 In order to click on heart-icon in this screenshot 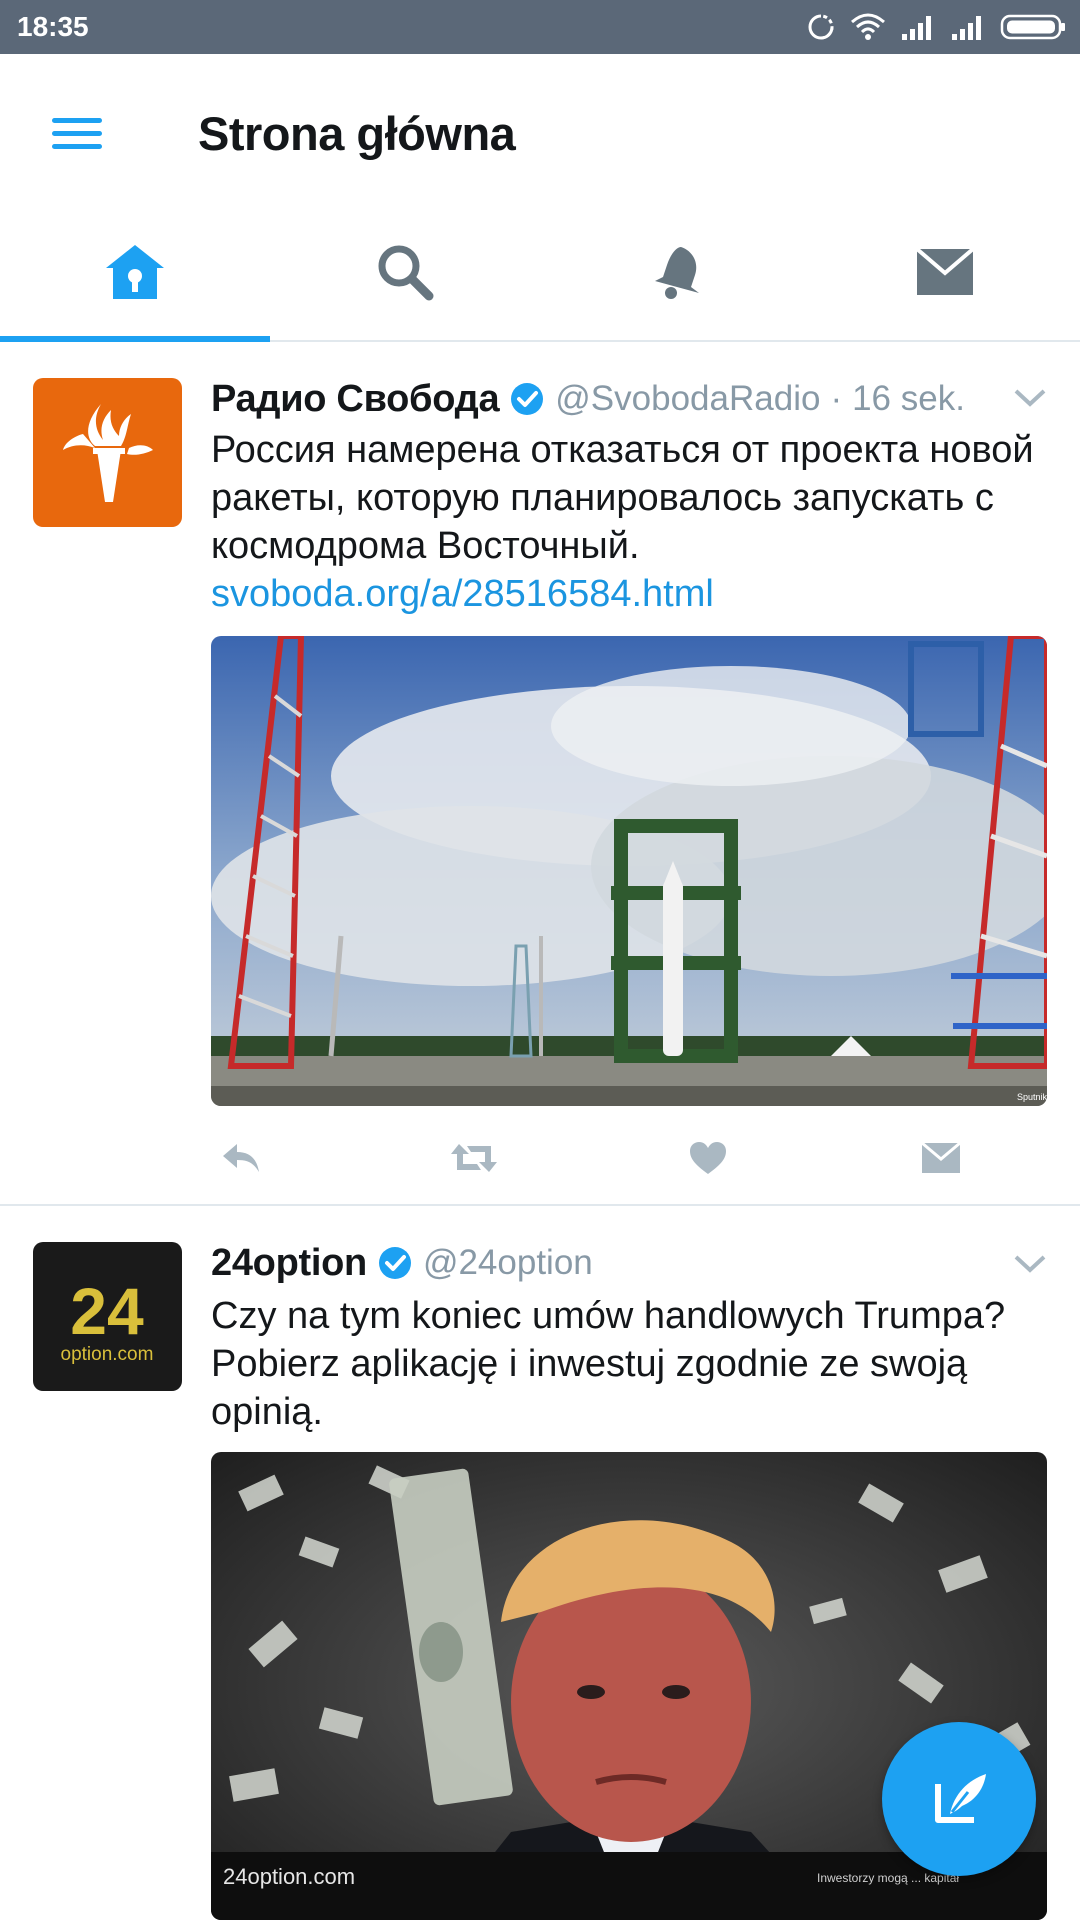, I will do `click(707, 1158)`.